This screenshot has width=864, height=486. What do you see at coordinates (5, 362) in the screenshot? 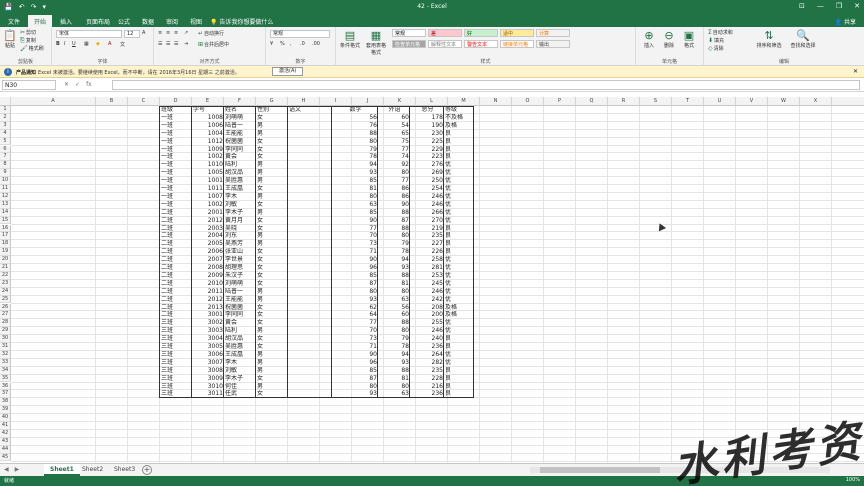
I see `row-header: 33` at bounding box center [5, 362].